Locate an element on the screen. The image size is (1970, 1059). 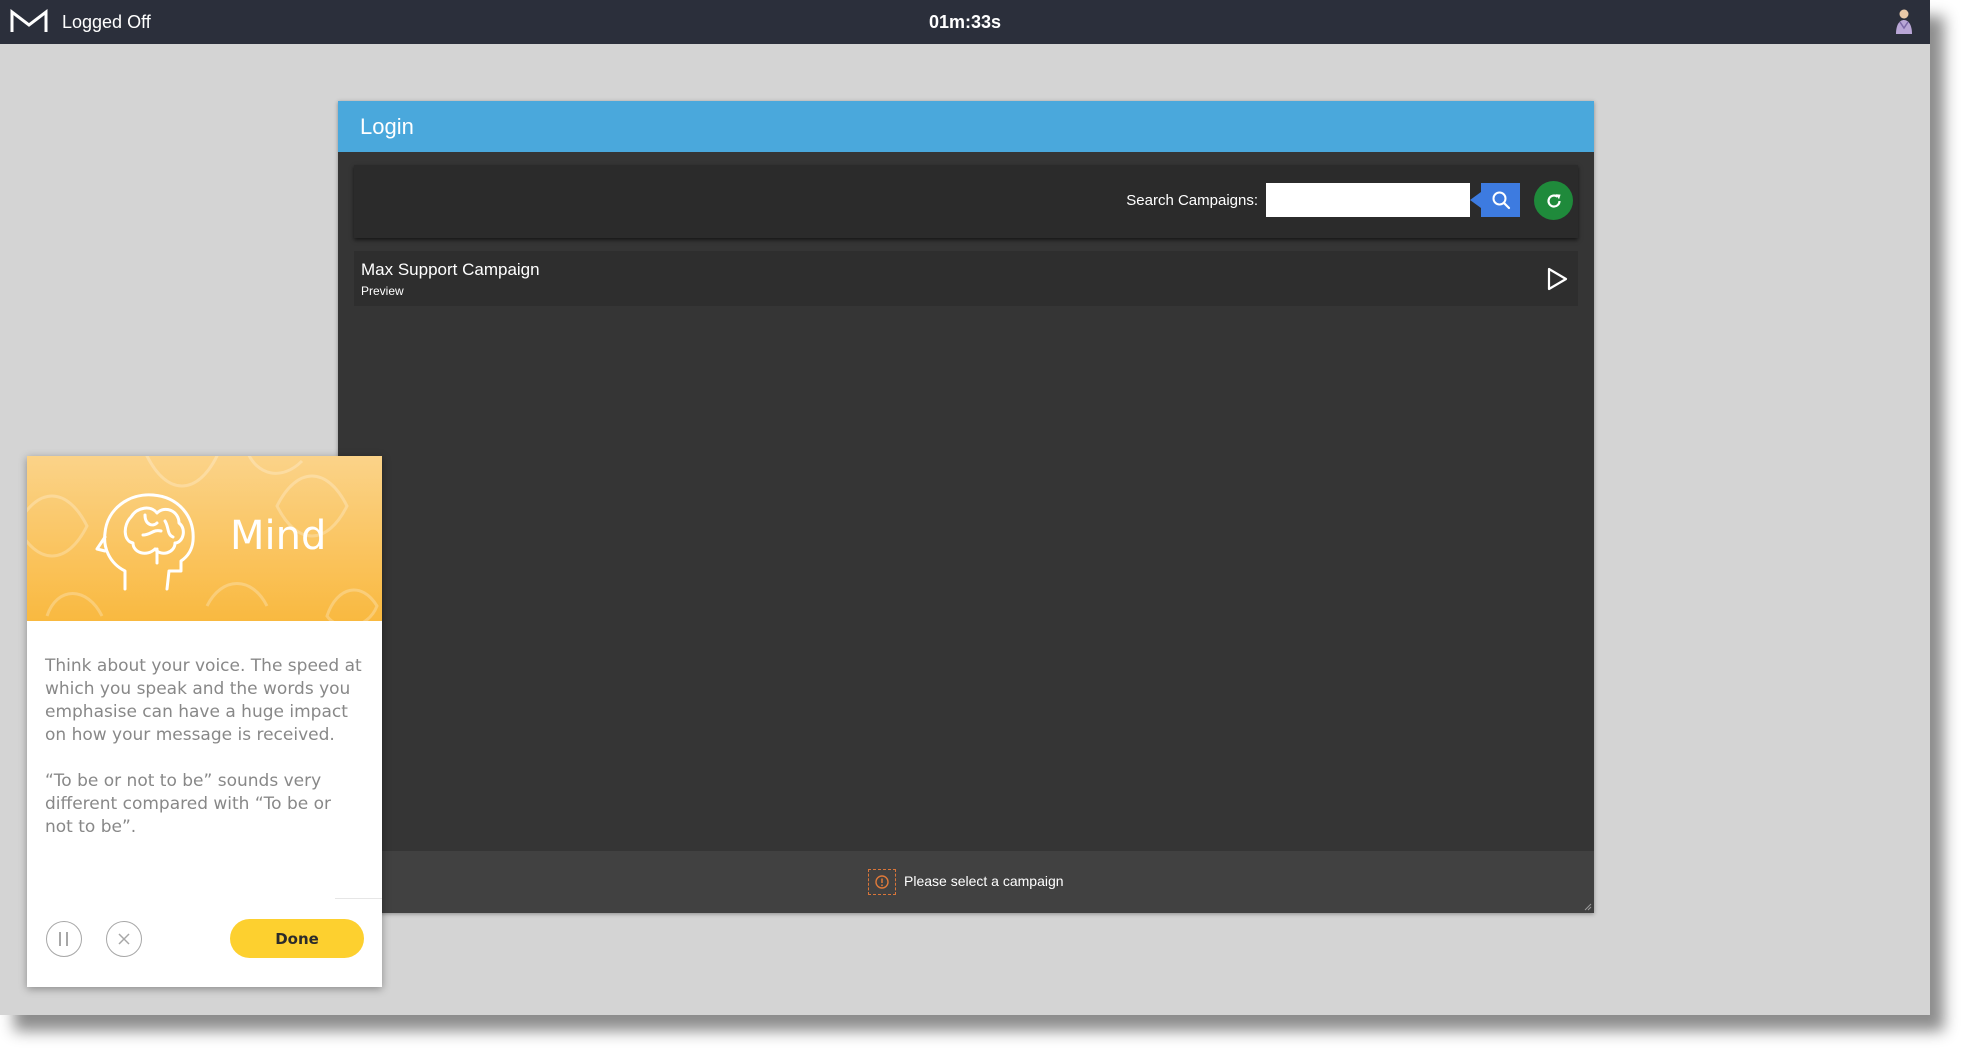
panel-footer: Please select a campaign is located at coordinates (966, 882).